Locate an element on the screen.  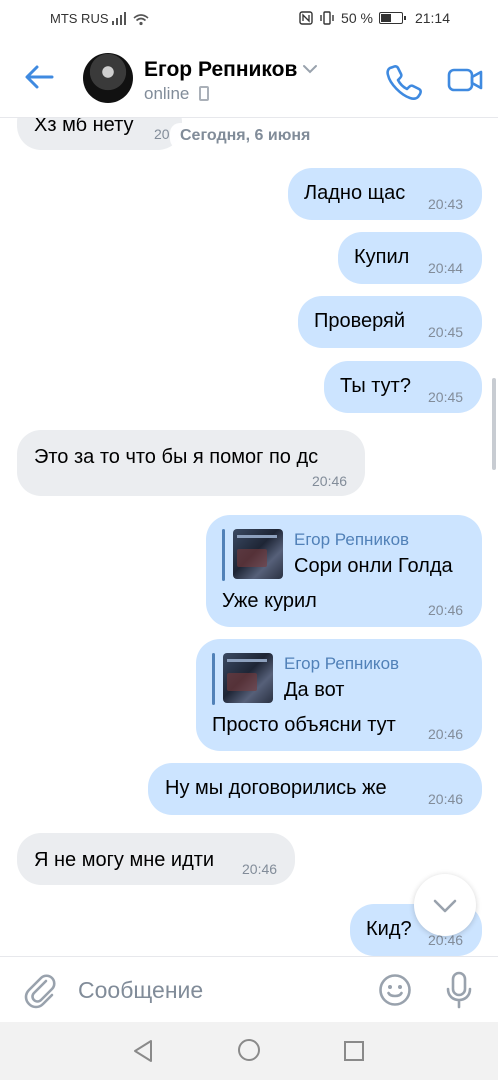
clock: 21:14 is located at coordinates (432, 18).